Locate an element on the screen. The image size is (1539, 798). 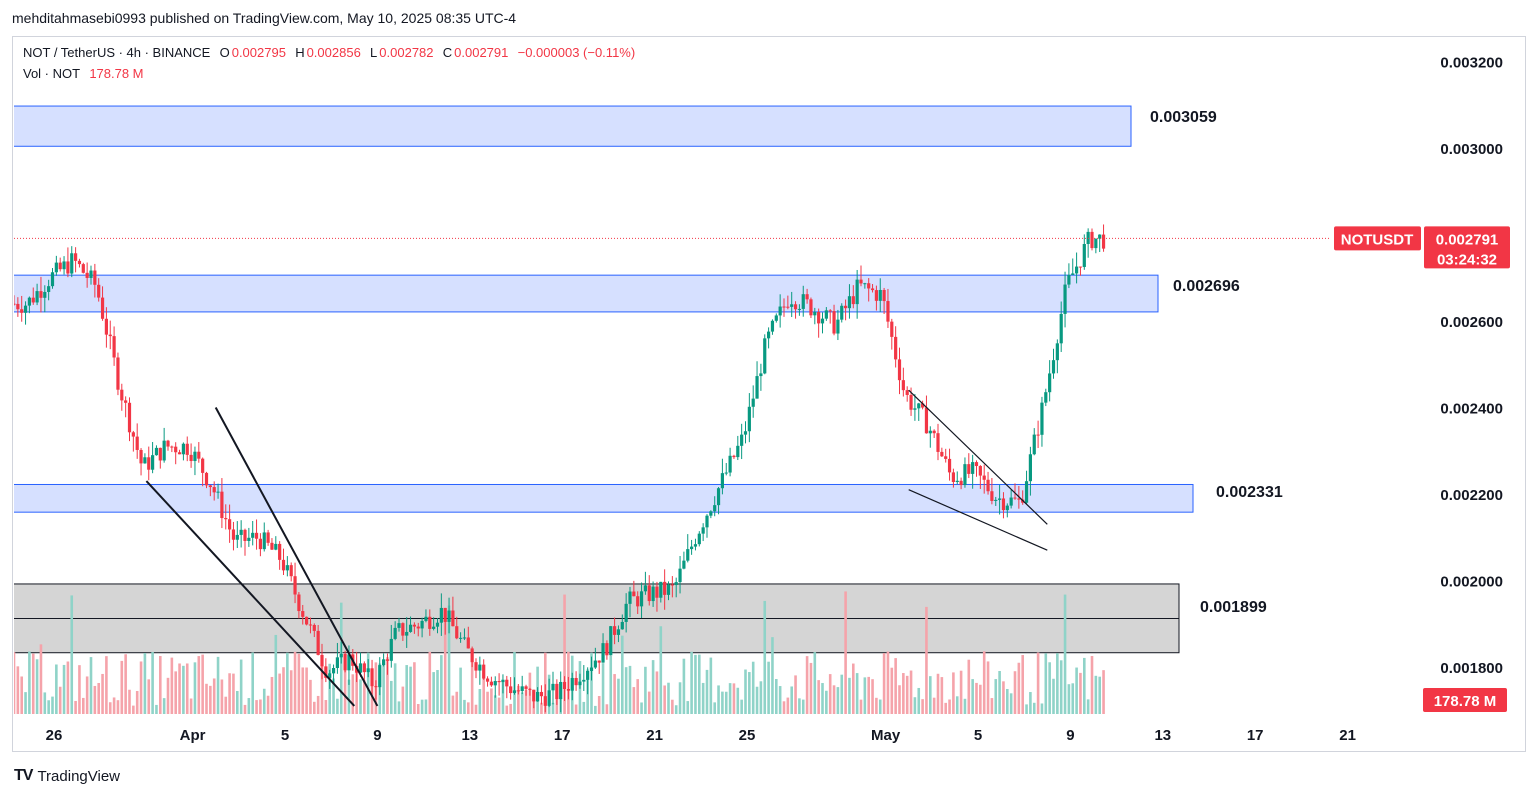
x-axis-tick-label: Apr is located at coordinates (193, 735).